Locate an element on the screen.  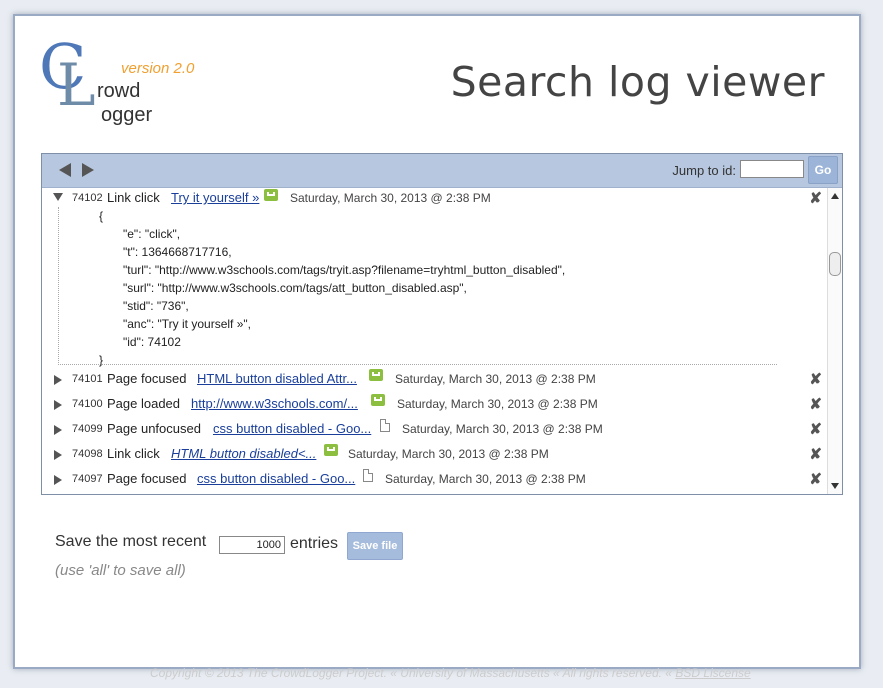
json-line: "id": 74102 is located at coordinates (152, 342).